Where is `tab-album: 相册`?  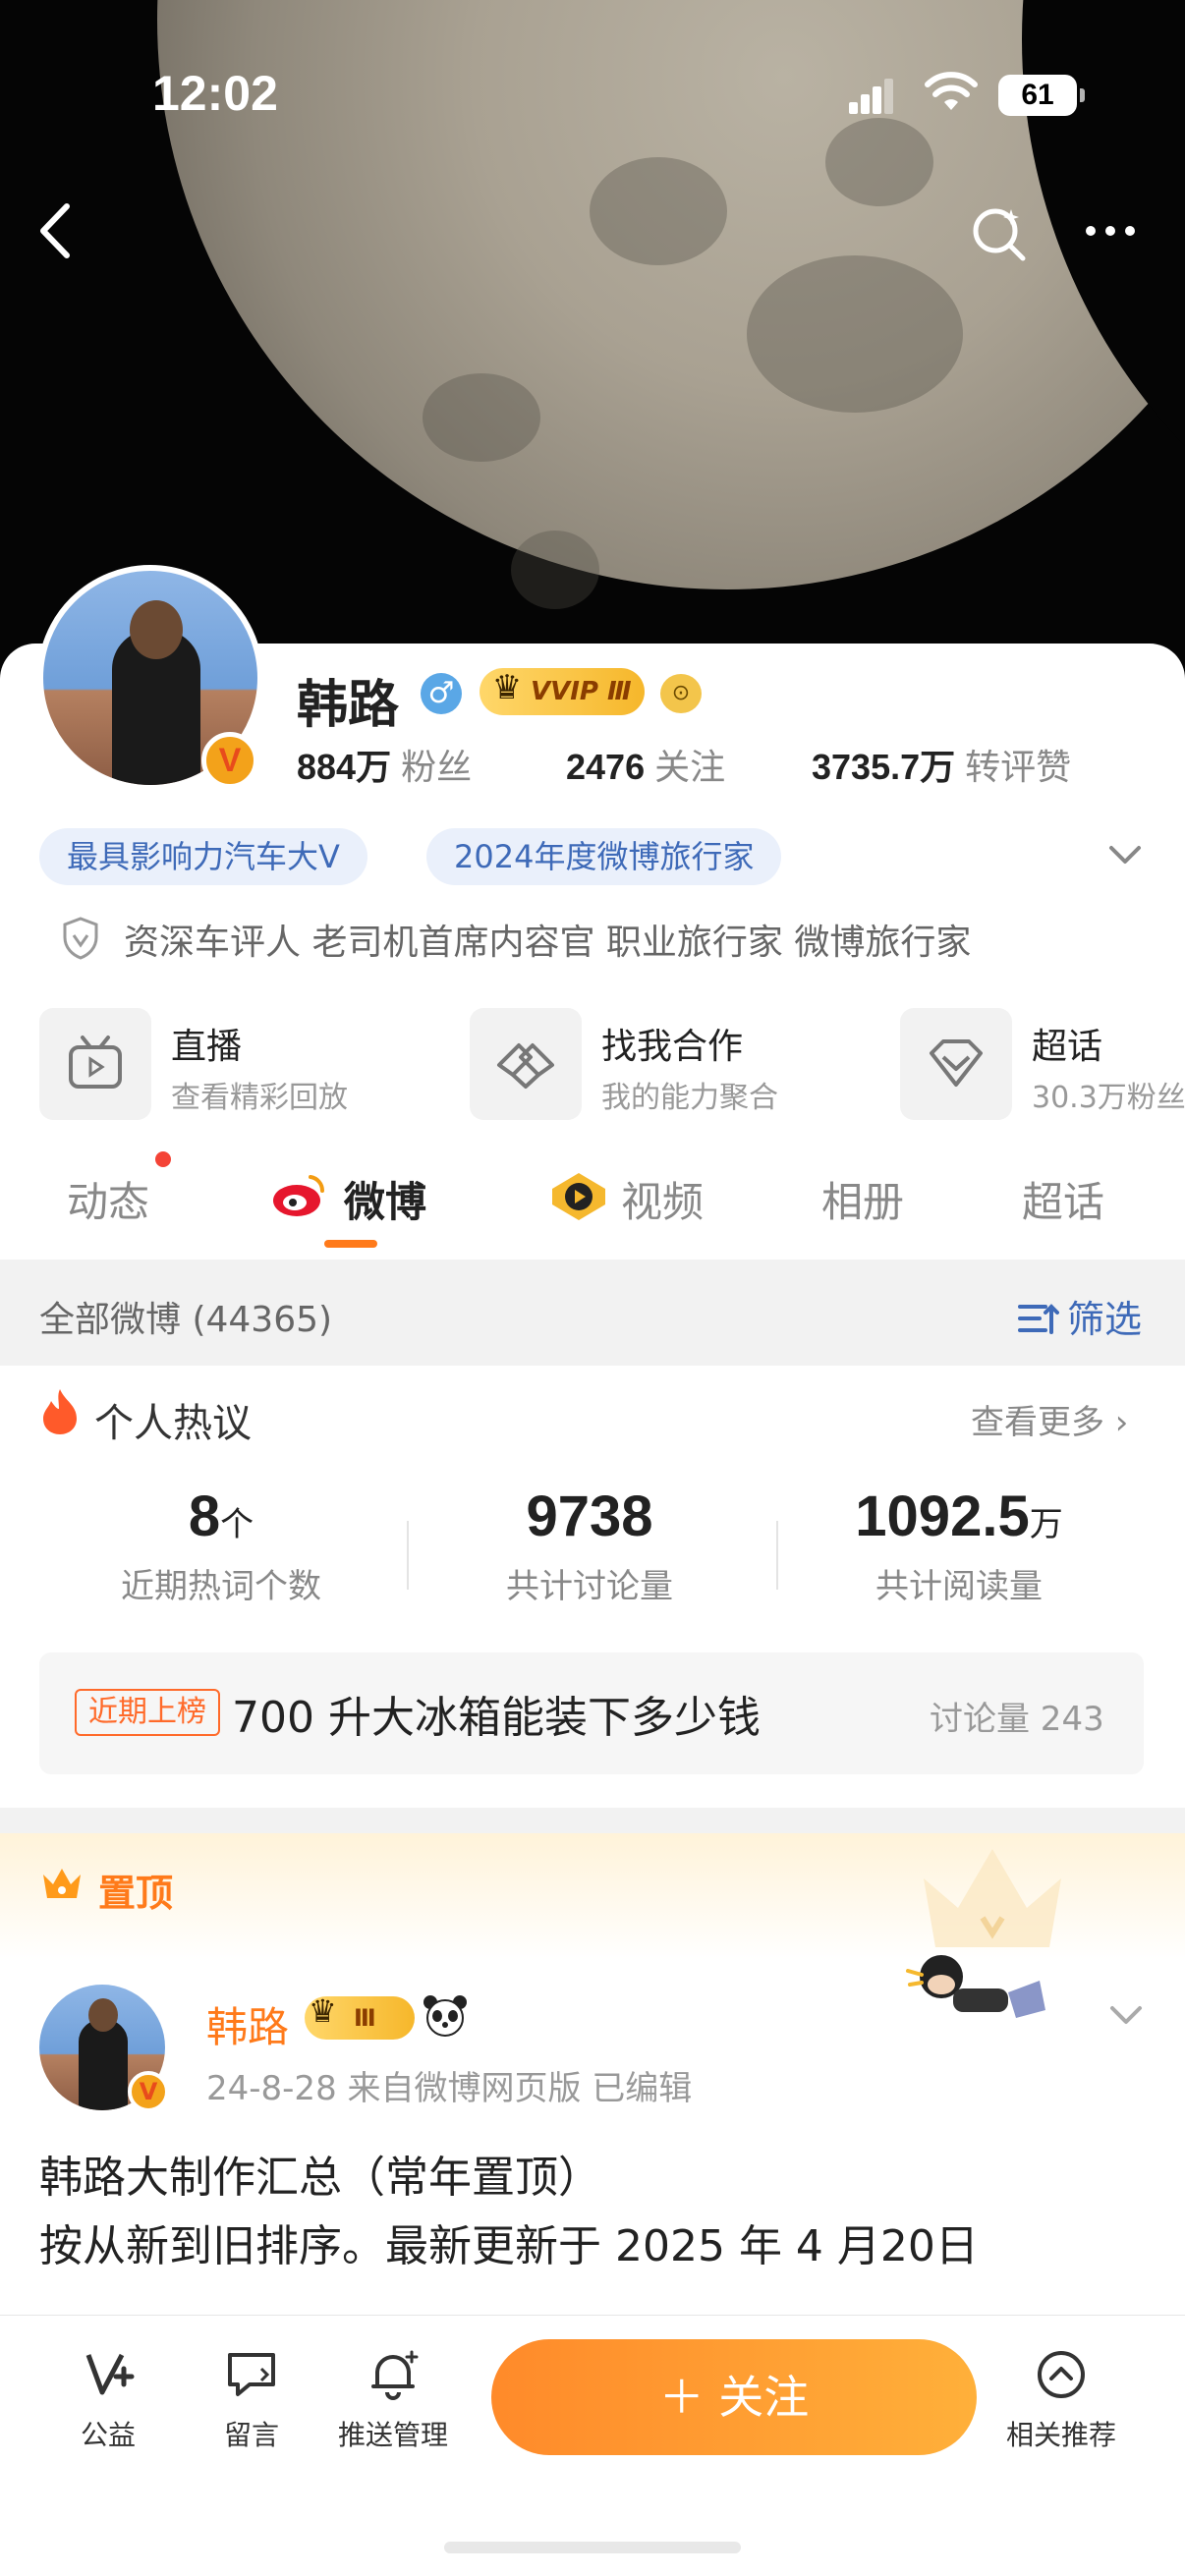
tab-album: 相册 is located at coordinates (863, 1199).